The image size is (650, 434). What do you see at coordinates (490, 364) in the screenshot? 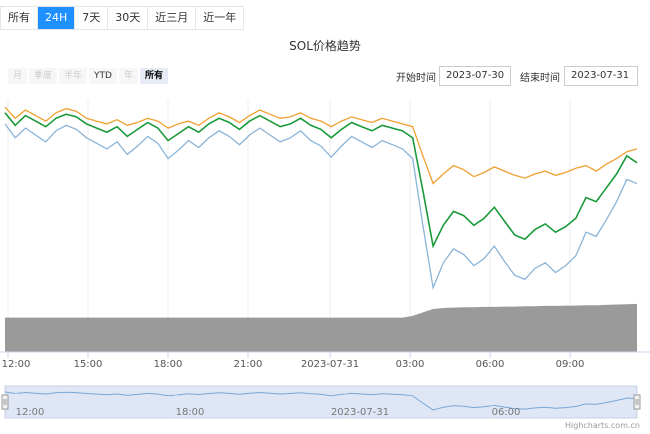
I see `x-tick-label: 06:00` at bounding box center [490, 364].